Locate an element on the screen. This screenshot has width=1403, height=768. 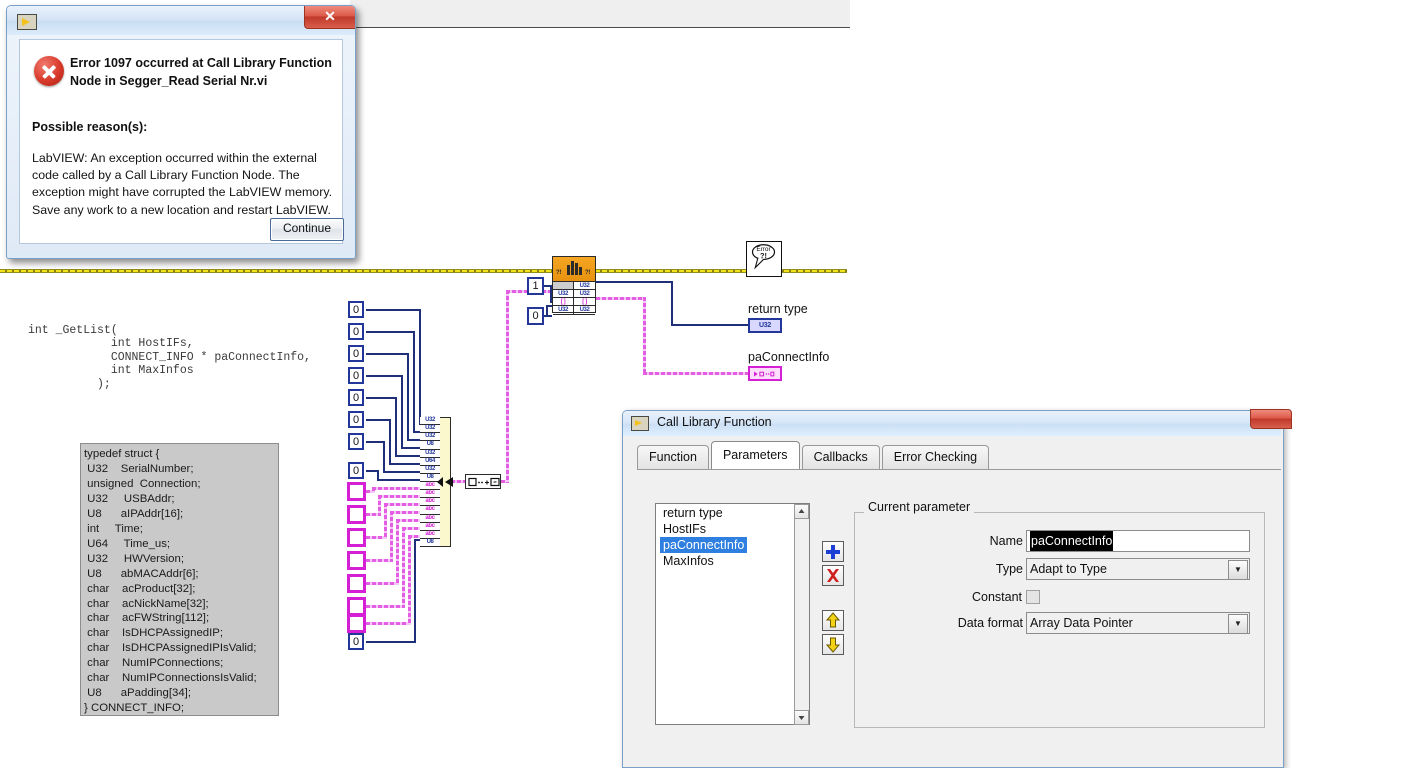
add-parameter-button is located at coordinates (833, 551).